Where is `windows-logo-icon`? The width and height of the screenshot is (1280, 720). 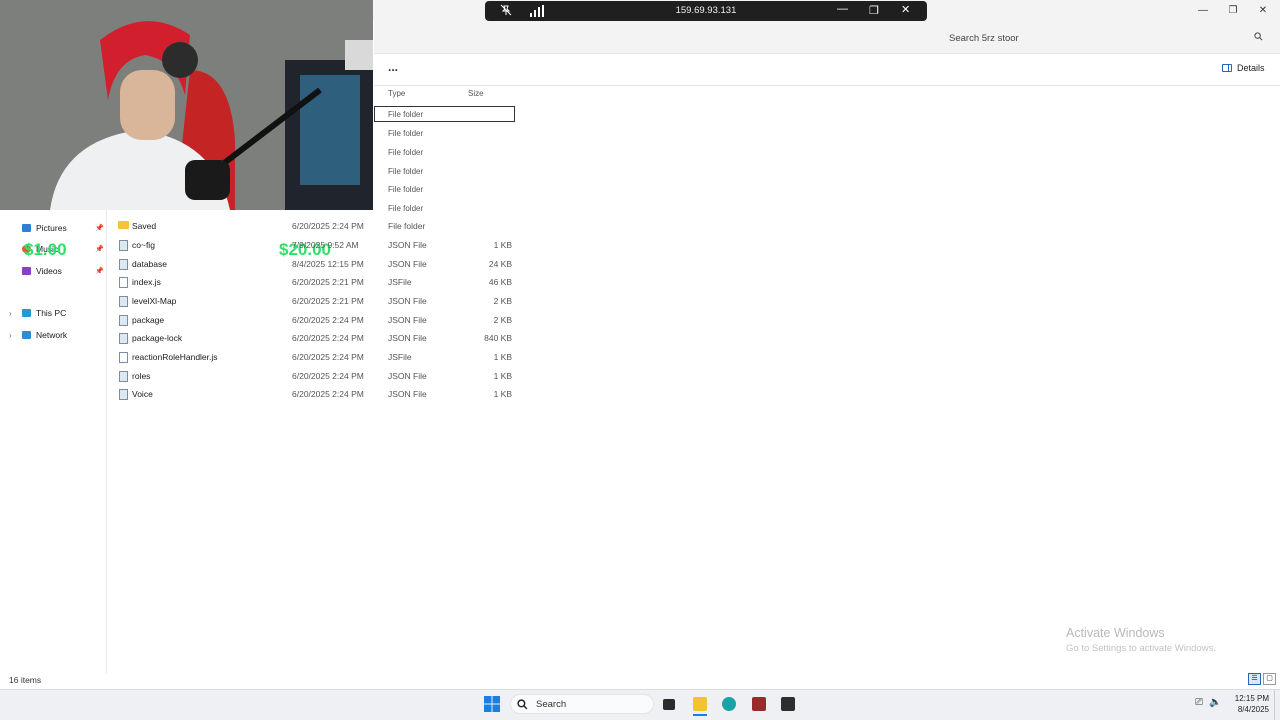
windows-logo-icon is located at coordinates (492, 704).